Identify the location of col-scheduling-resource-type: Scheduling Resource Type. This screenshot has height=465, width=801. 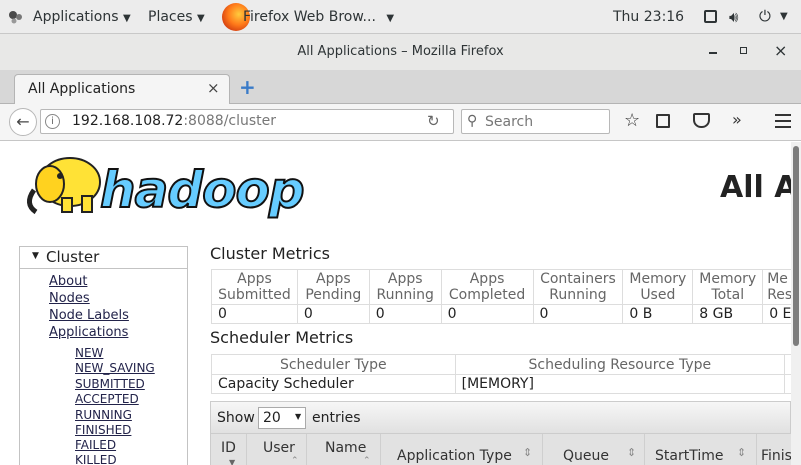
(620, 364).